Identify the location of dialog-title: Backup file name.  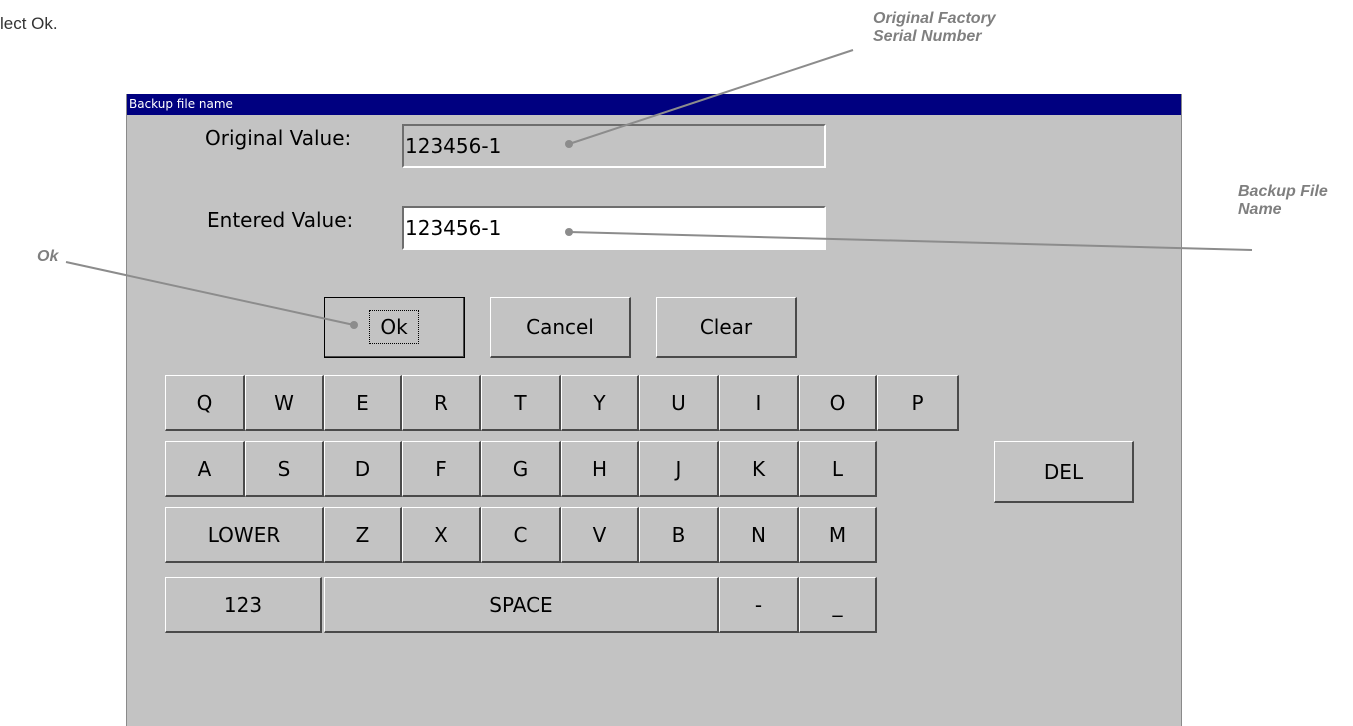
(654, 104).